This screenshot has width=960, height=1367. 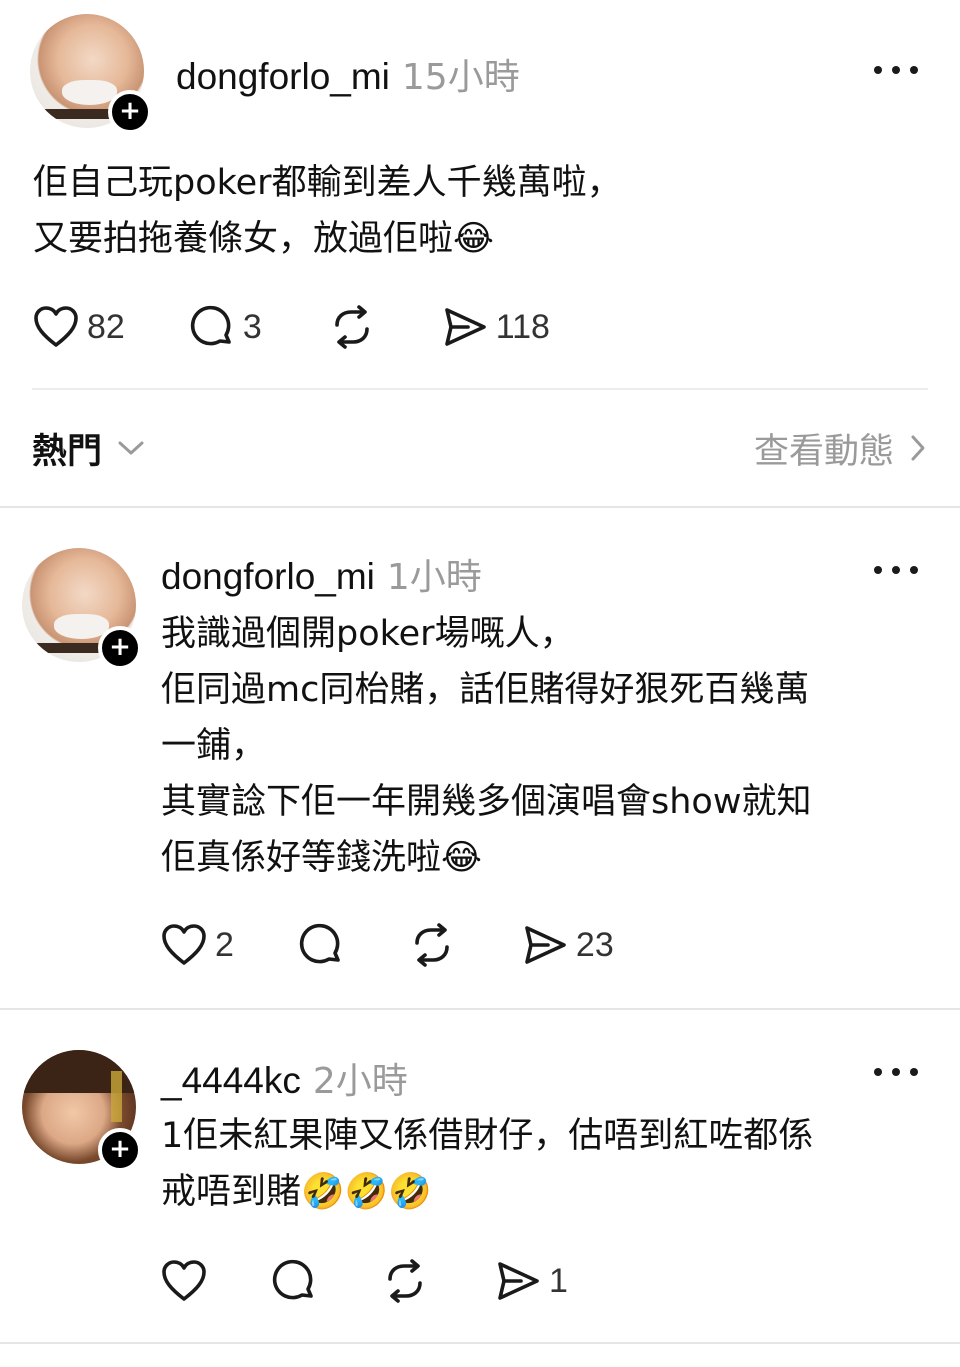 I want to click on reply-username: dongforlo_mi, so click(x=268, y=577).